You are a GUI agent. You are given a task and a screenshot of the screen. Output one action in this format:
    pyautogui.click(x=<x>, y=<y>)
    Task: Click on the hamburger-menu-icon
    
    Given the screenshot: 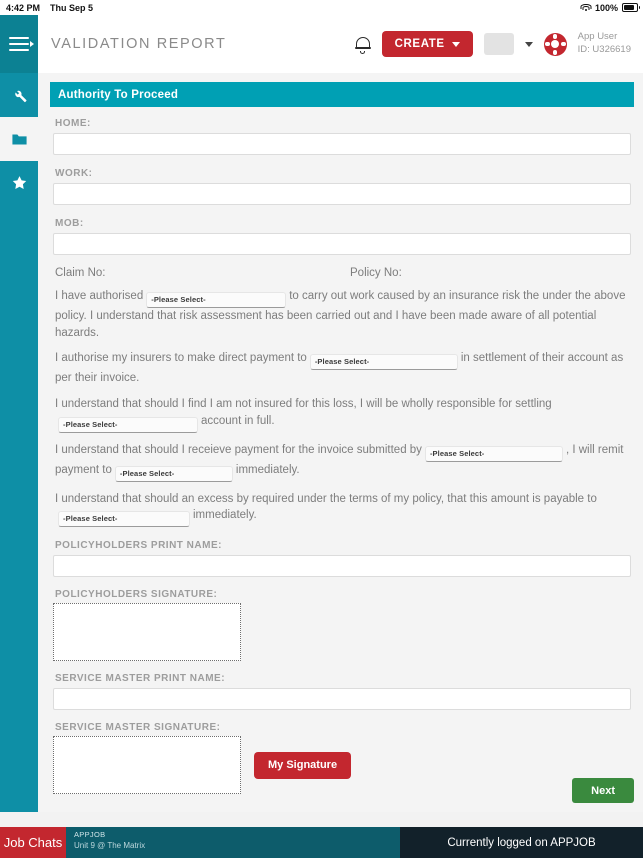 What is the action you would take?
    pyautogui.click(x=19, y=44)
    